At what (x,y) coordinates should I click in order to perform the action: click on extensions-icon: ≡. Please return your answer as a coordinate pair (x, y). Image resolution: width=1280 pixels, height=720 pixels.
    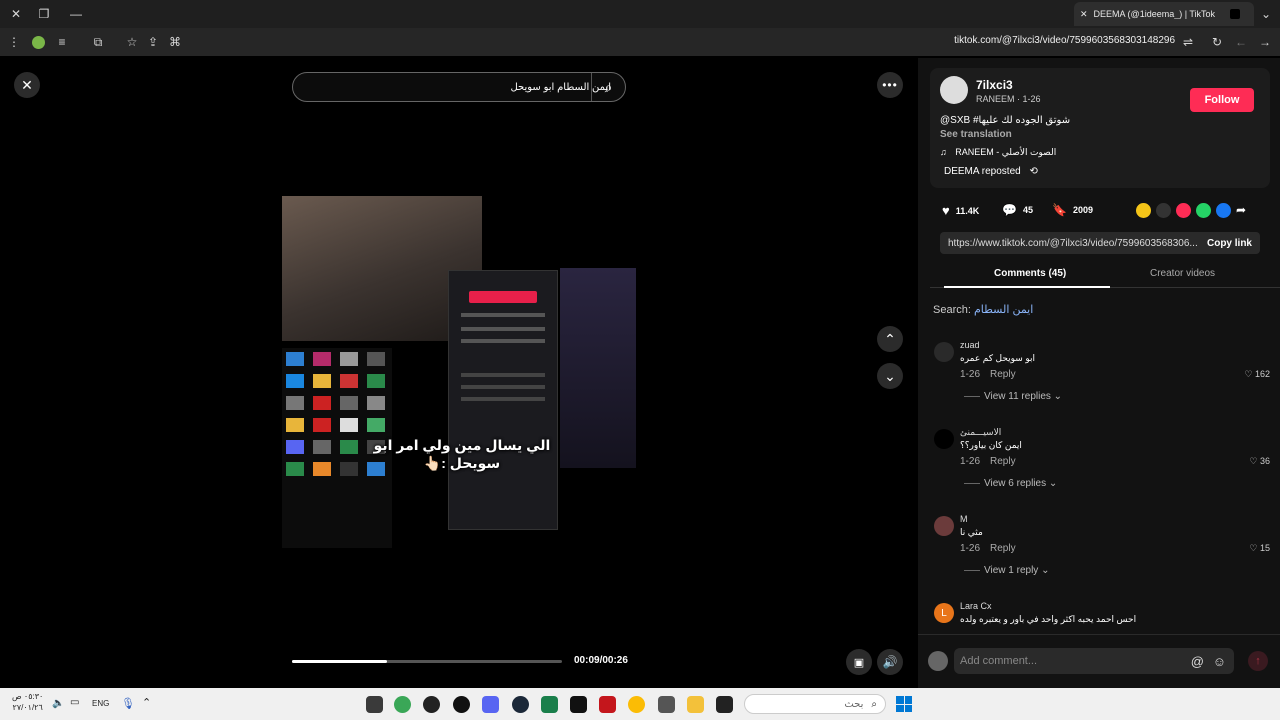
    Looking at the image, I should click on (62, 42).